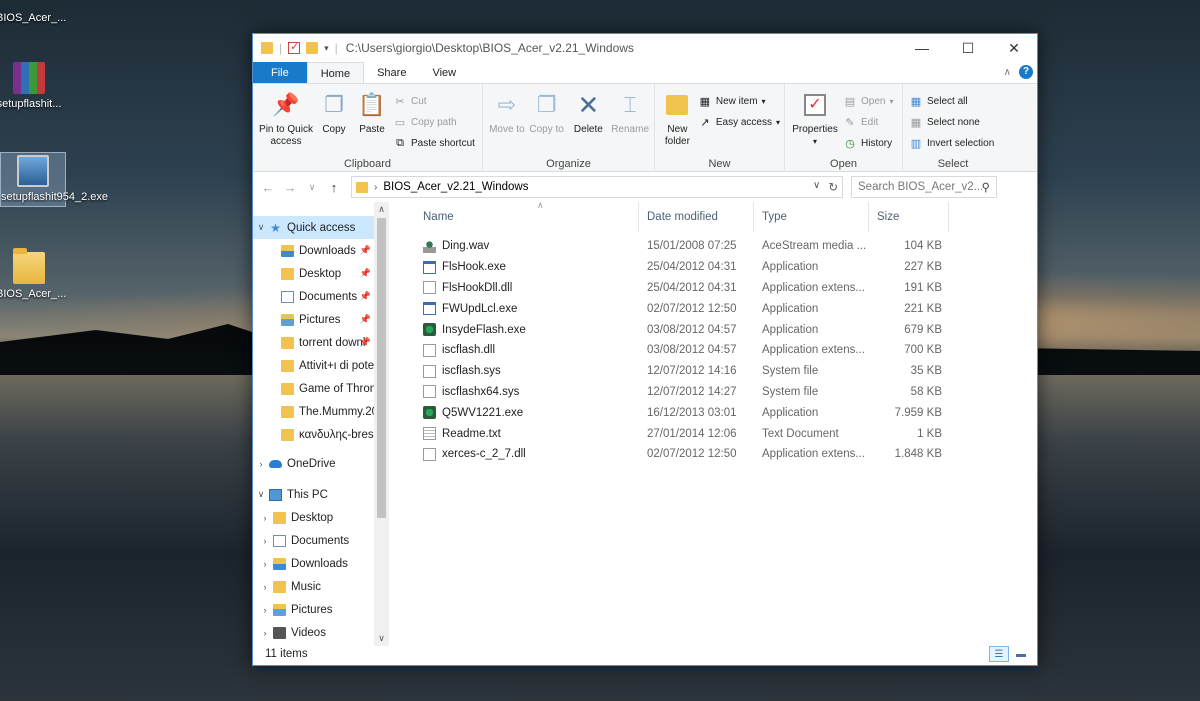 The height and width of the screenshot is (701, 1200). What do you see at coordinates (868, 122) in the screenshot?
I see `edit-button: ✎ Edit` at bounding box center [868, 122].